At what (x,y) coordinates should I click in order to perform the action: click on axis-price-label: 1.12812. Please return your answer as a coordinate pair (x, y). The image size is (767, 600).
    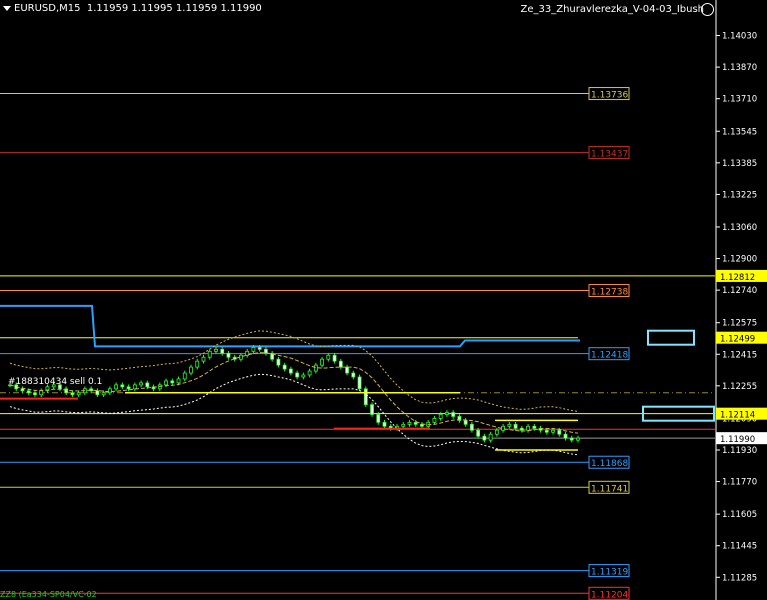
    Looking at the image, I should click on (737, 278).